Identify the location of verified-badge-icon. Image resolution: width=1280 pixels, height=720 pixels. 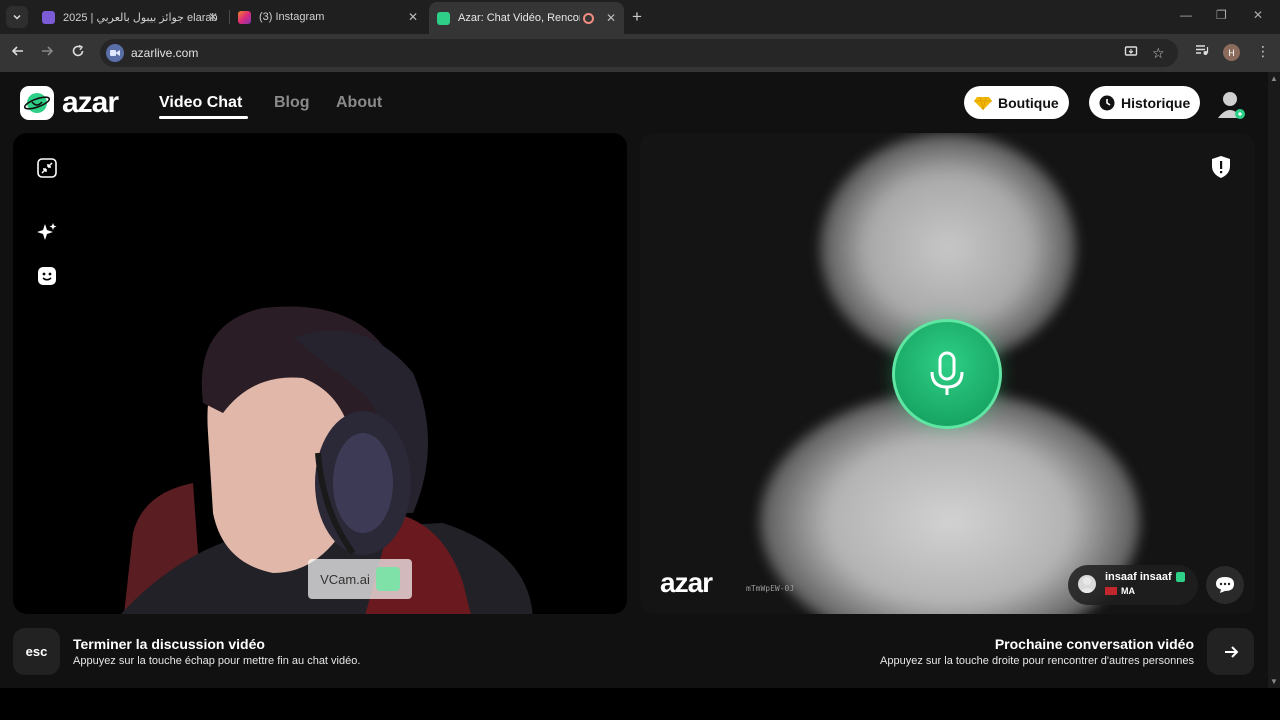
(1180, 577).